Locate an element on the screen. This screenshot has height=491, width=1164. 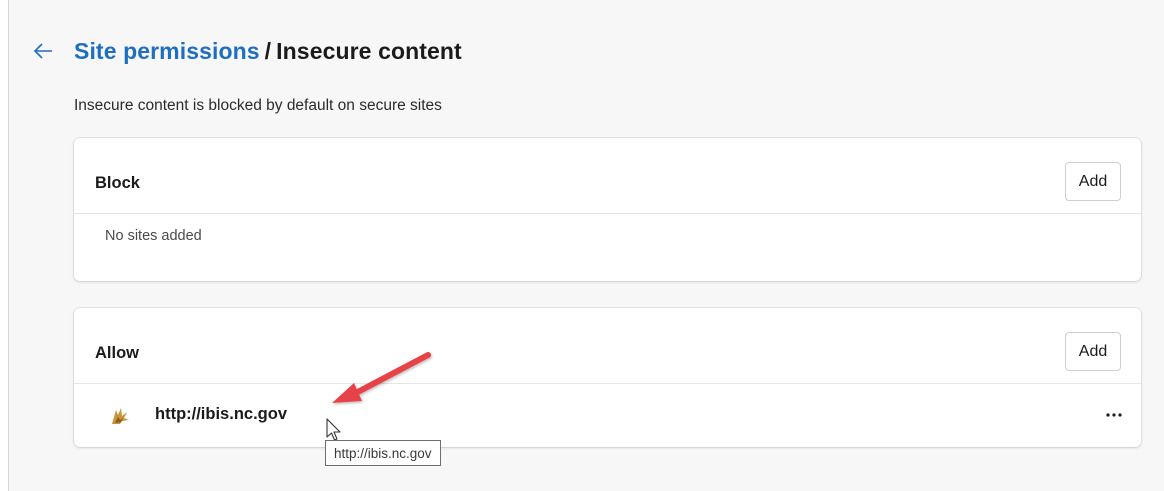
block-card-header: Block Add is located at coordinates (607, 176).